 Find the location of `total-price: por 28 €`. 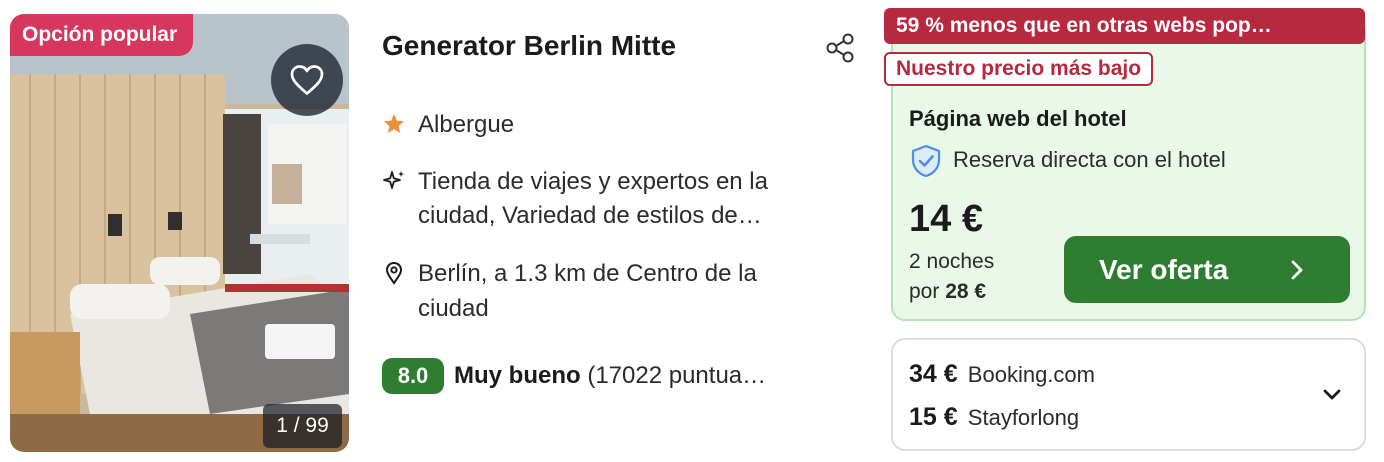

total-price: por 28 € is located at coordinates (951, 292).